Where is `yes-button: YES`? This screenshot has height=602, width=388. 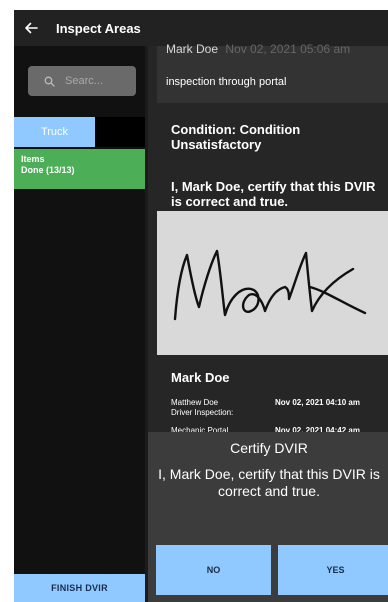 yes-button: YES is located at coordinates (333, 570).